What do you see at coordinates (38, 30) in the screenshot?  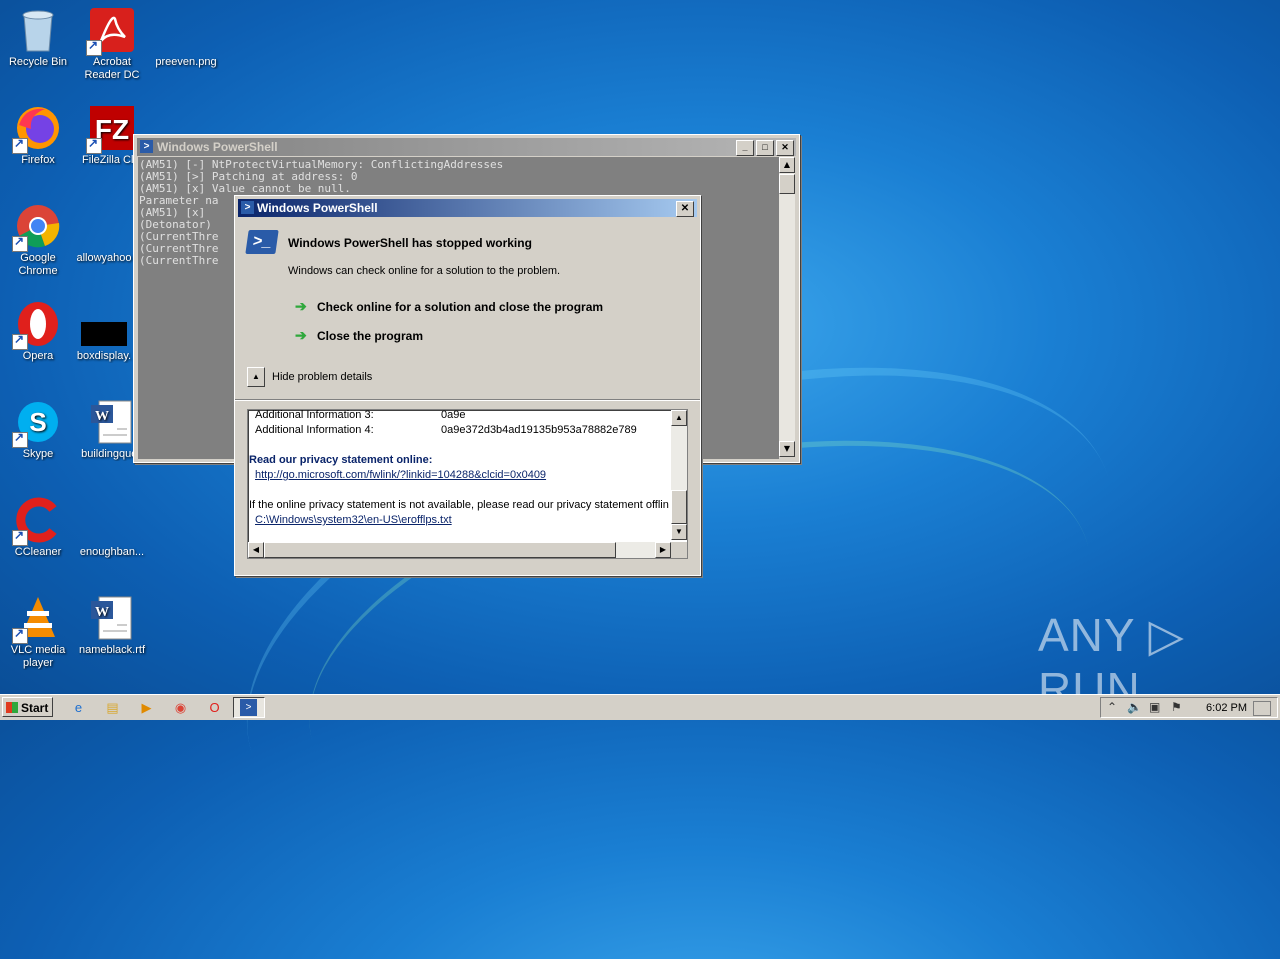 I see `recycle-bin-icon` at bounding box center [38, 30].